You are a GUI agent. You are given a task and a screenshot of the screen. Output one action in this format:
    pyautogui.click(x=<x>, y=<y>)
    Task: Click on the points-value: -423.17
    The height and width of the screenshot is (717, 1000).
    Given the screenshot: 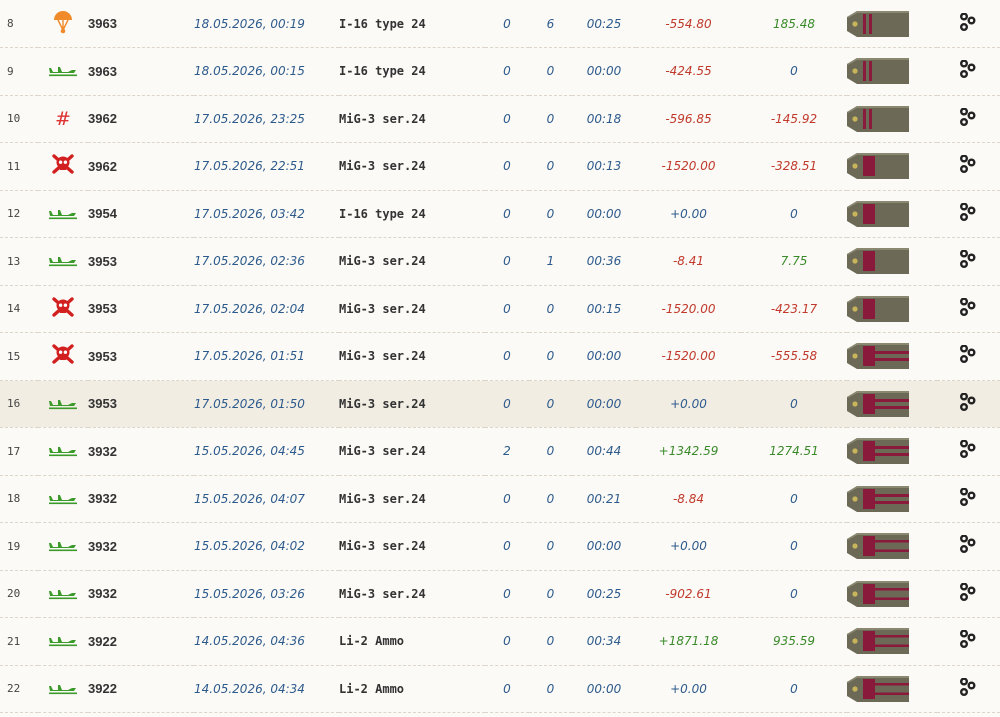 What is the action you would take?
    pyautogui.click(x=794, y=308)
    